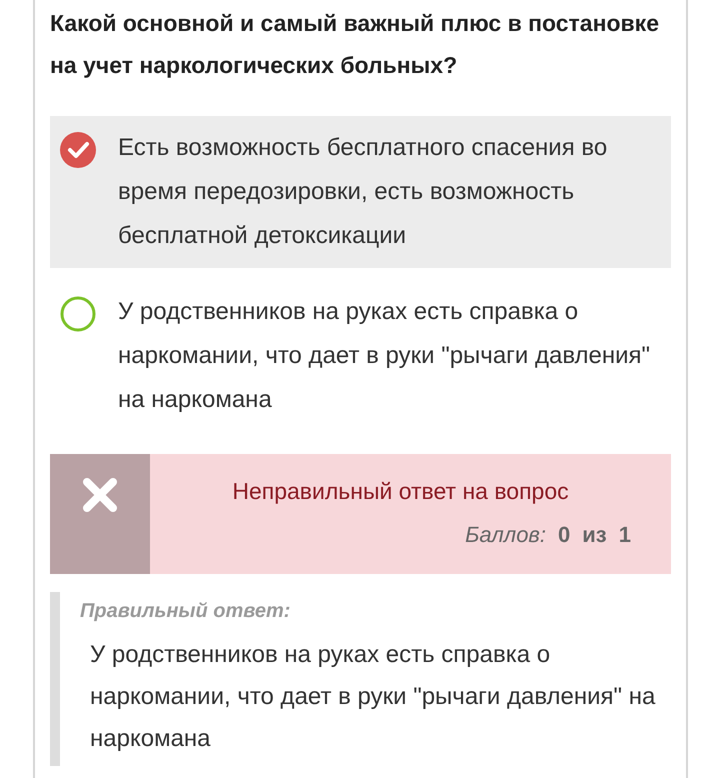 The width and height of the screenshot is (720, 778). I want to click on score-separator: из, so click(594, 535).